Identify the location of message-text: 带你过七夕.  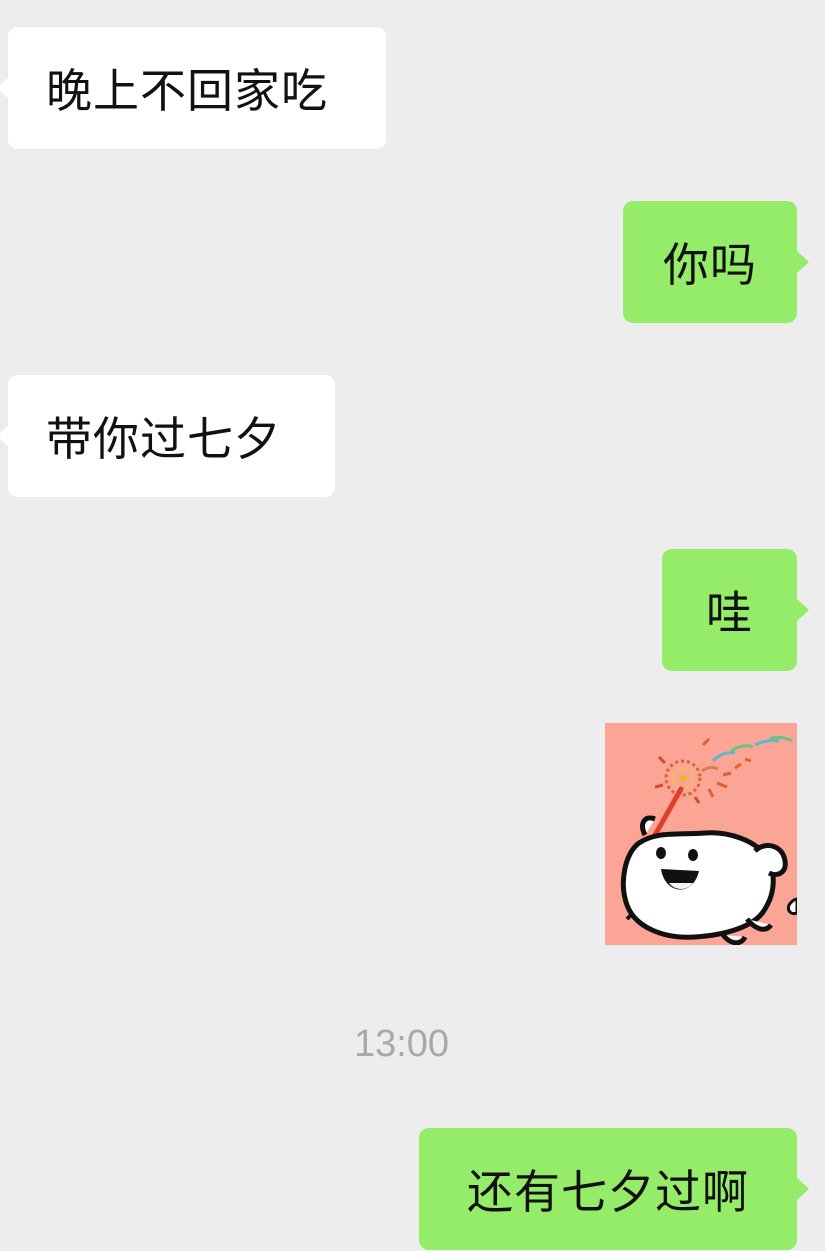
(163, 439).